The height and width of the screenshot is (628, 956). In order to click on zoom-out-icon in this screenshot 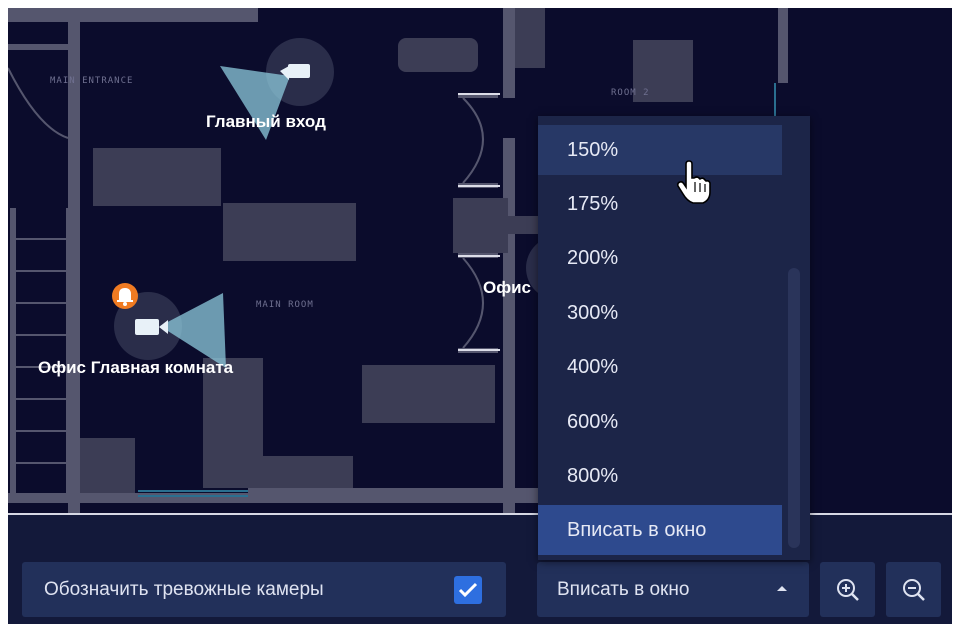, I will do `click(913, 589)`.